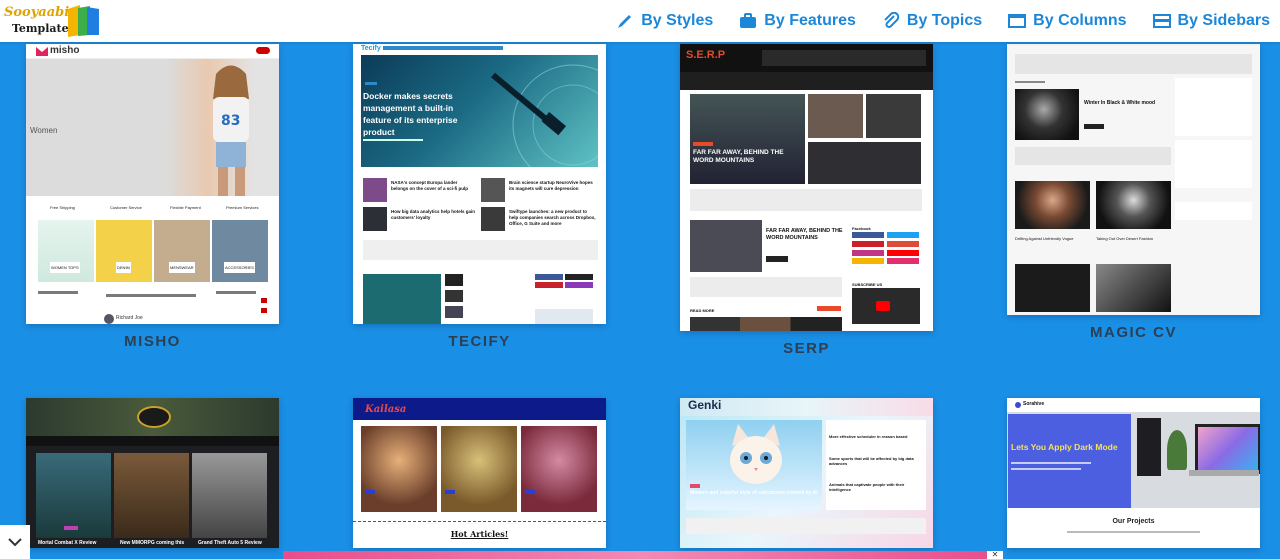 Image resolution: width=1280 pixels, height=559 pixels. I want to click on scroll-down-button, so click(15, 542).